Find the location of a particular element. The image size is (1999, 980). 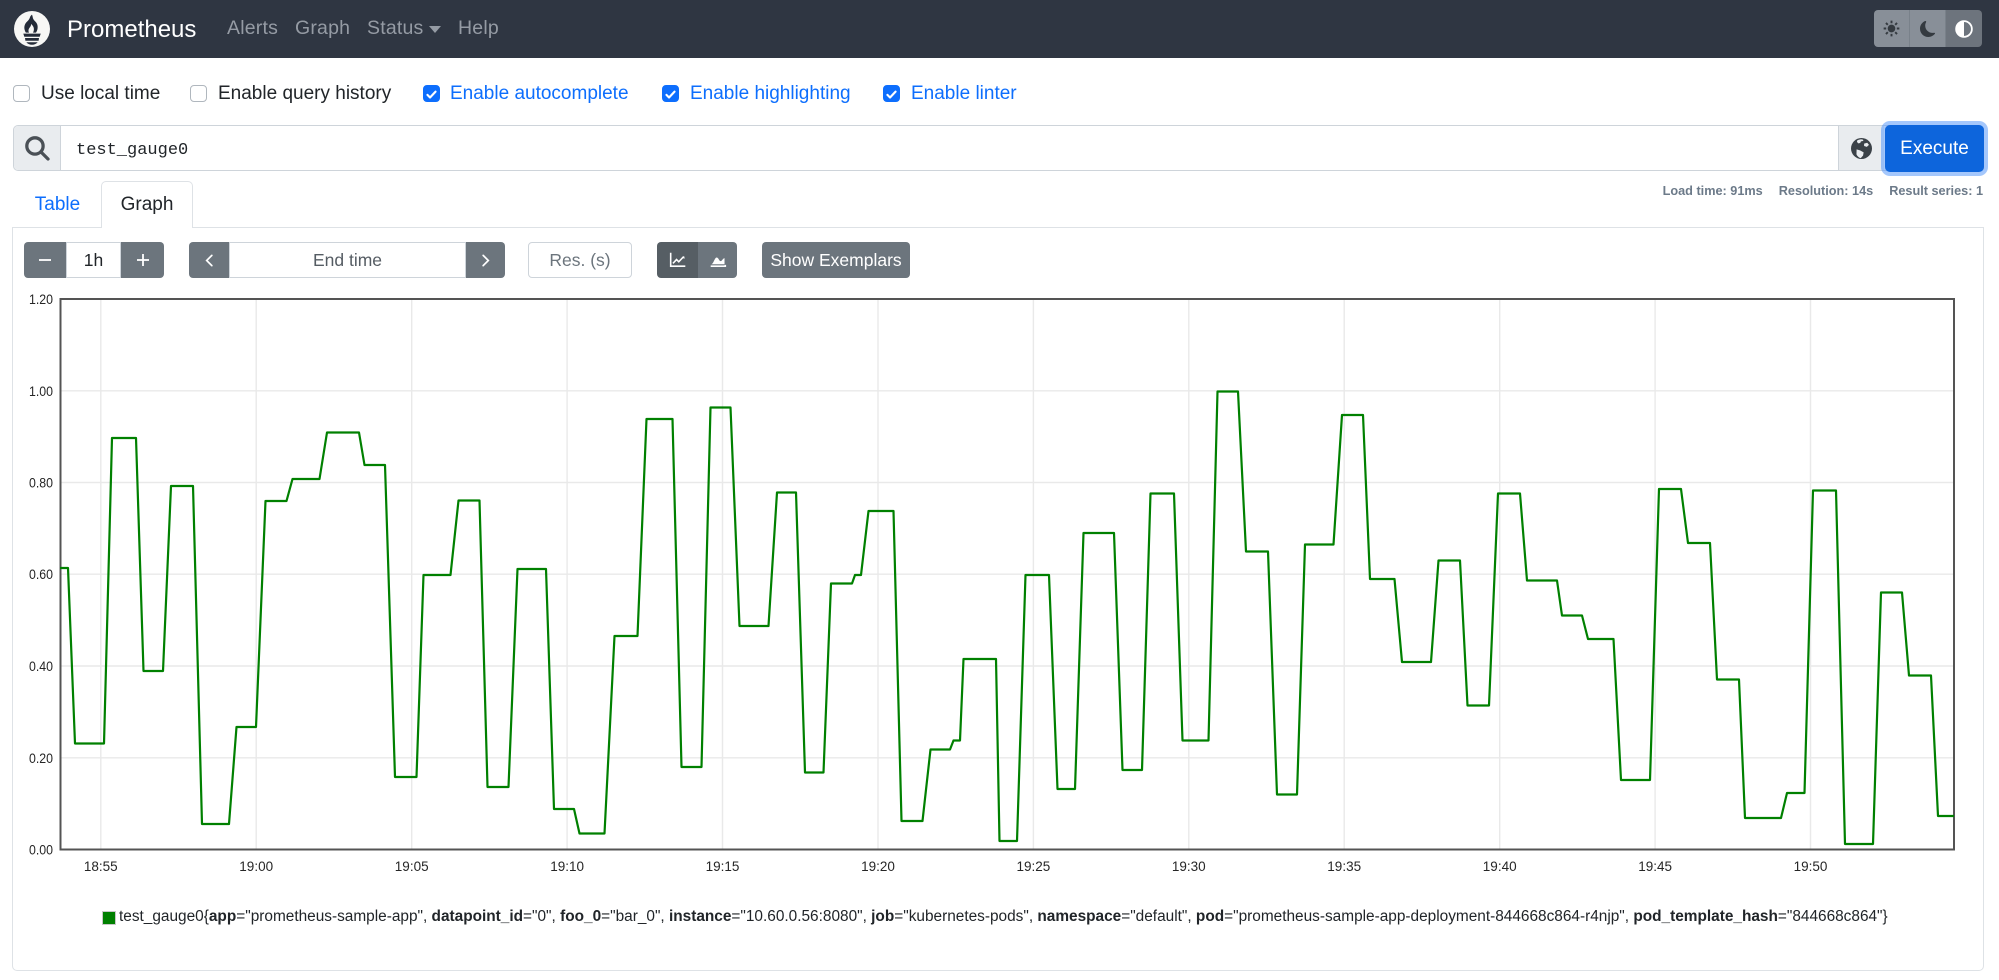

svg-text: 0.80 is located at coordinates (41, 483).